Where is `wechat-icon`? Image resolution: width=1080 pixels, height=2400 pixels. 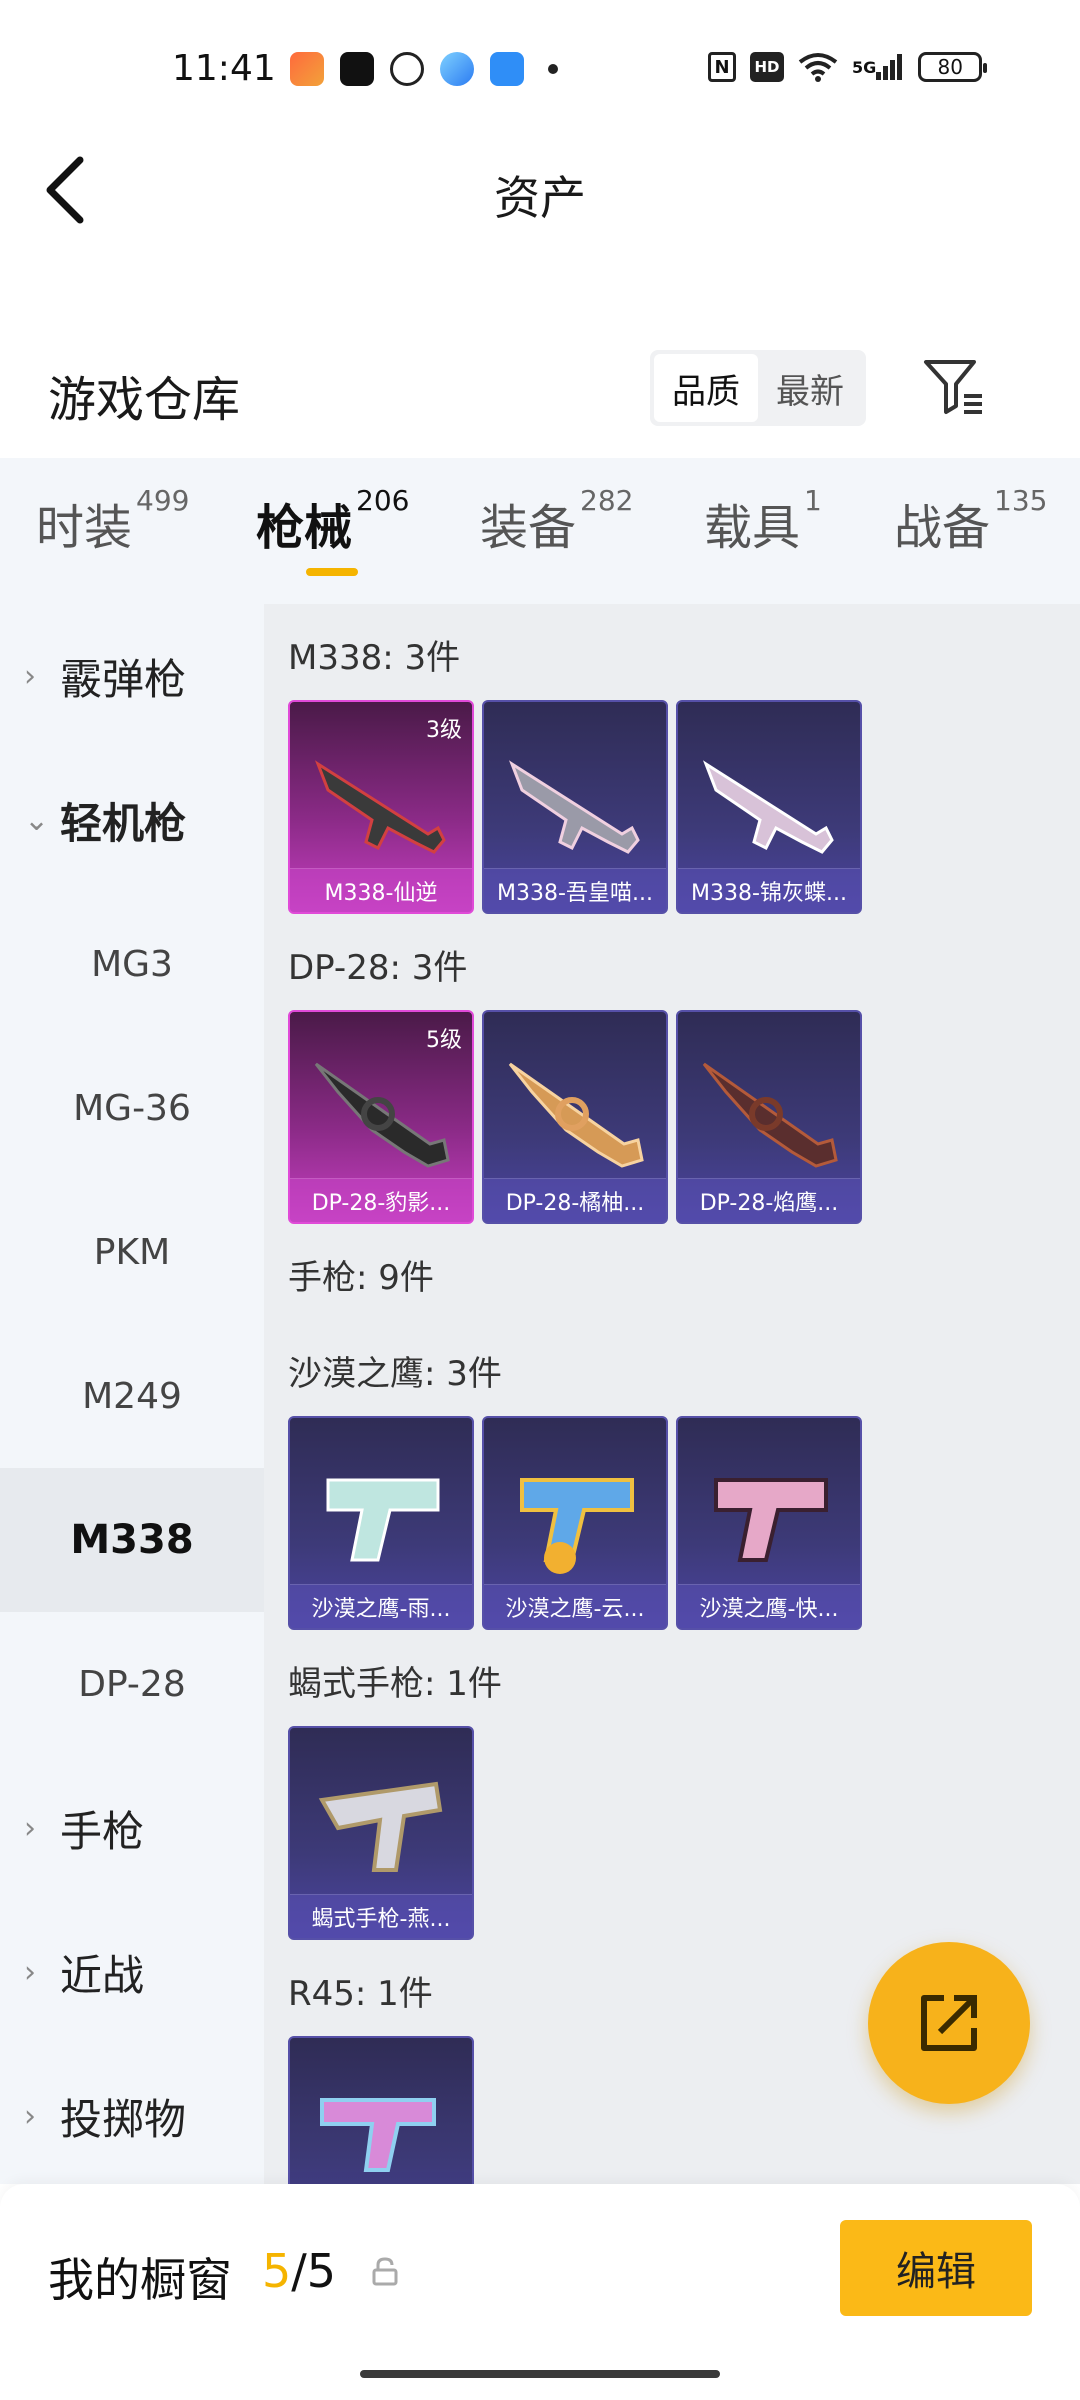
wechat-icon is located at coordinates (407, 69).